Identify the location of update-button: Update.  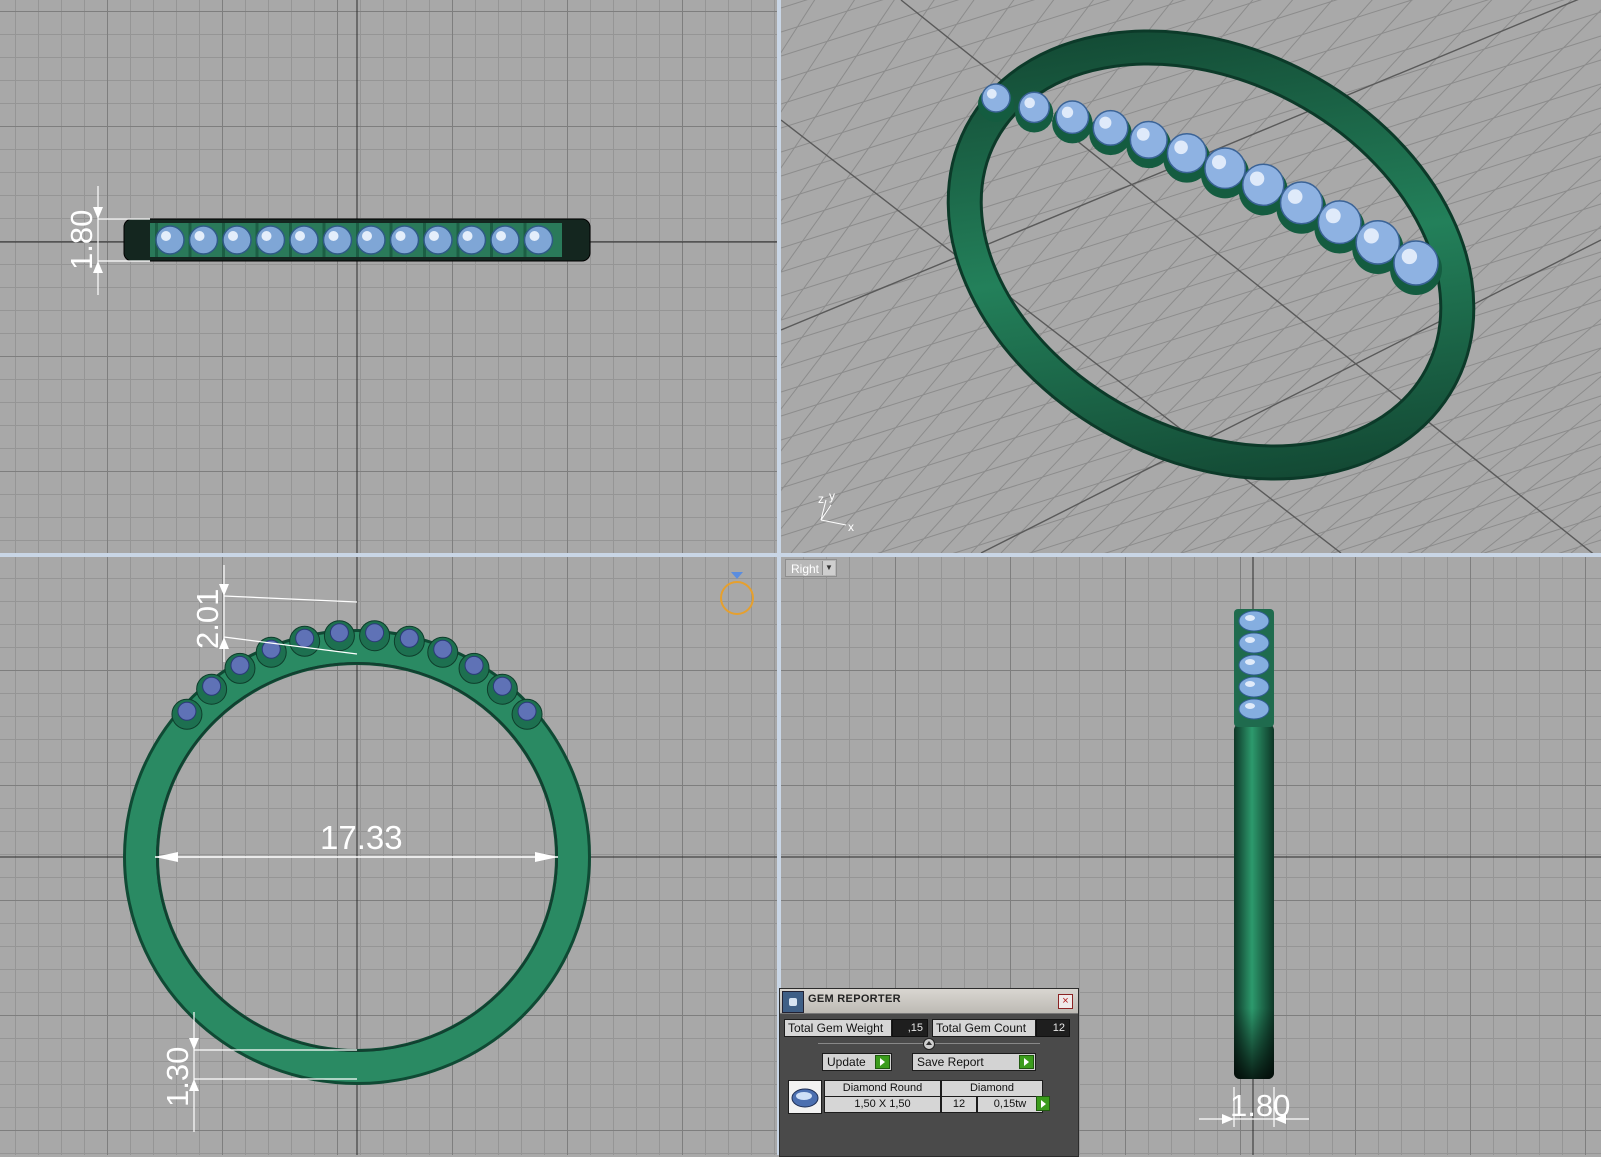
(857, 1062).